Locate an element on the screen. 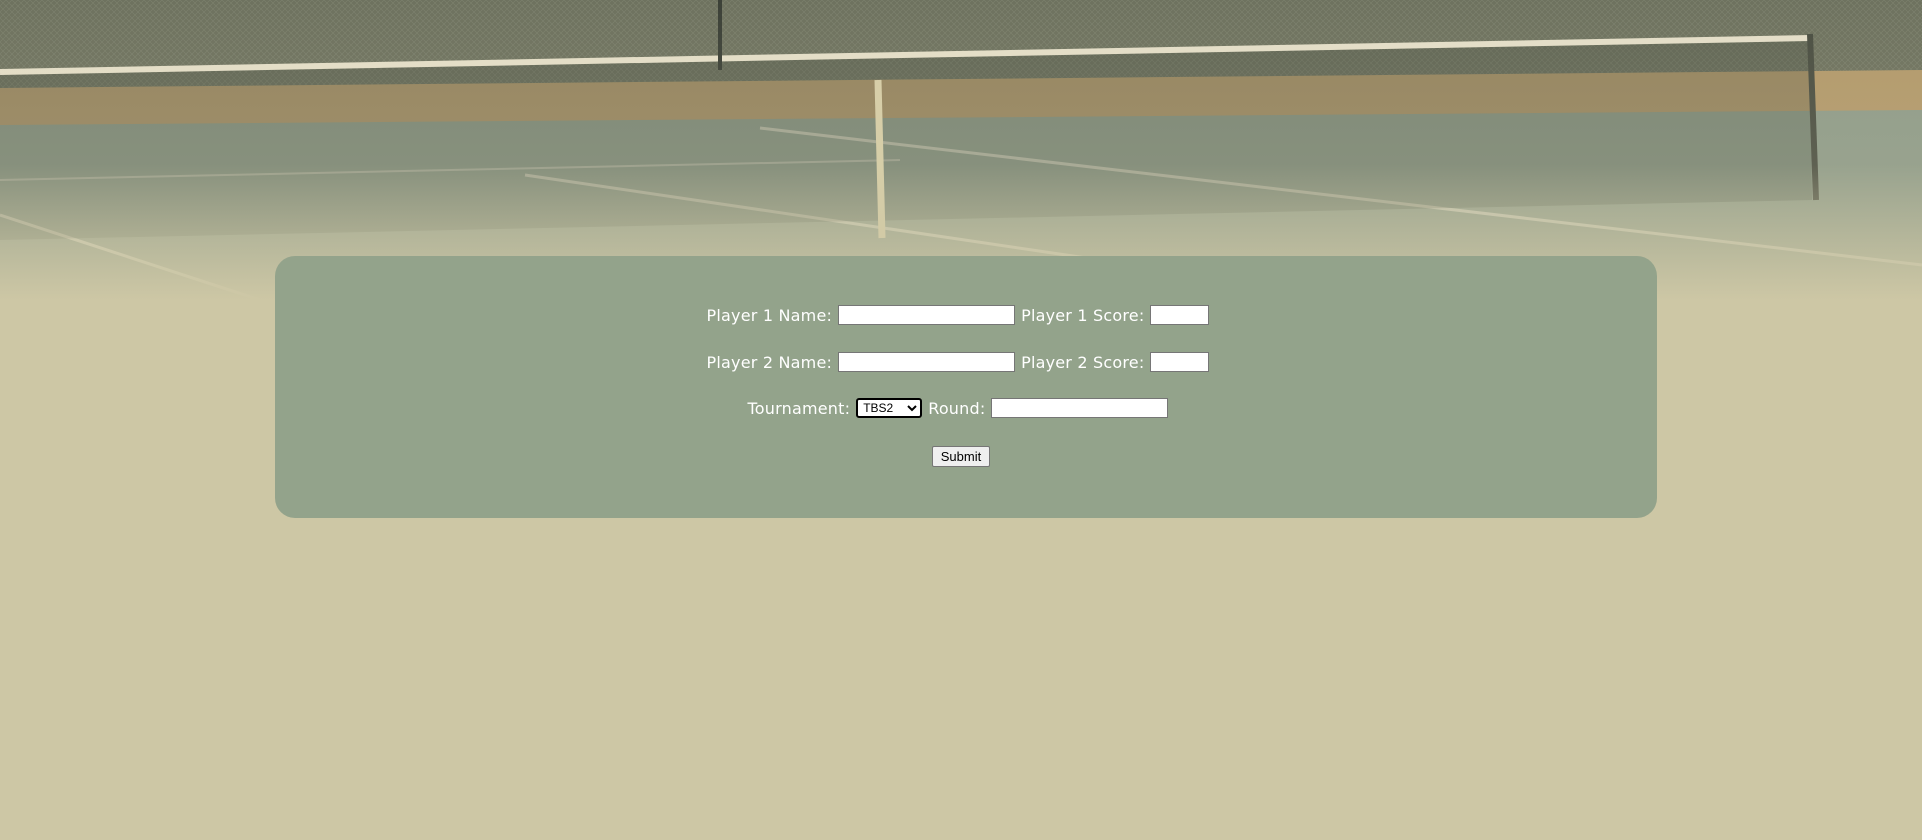 The image size is (1922, 840). player2-score-label: Player 2 Score: is located at coordinates (1083, 362).